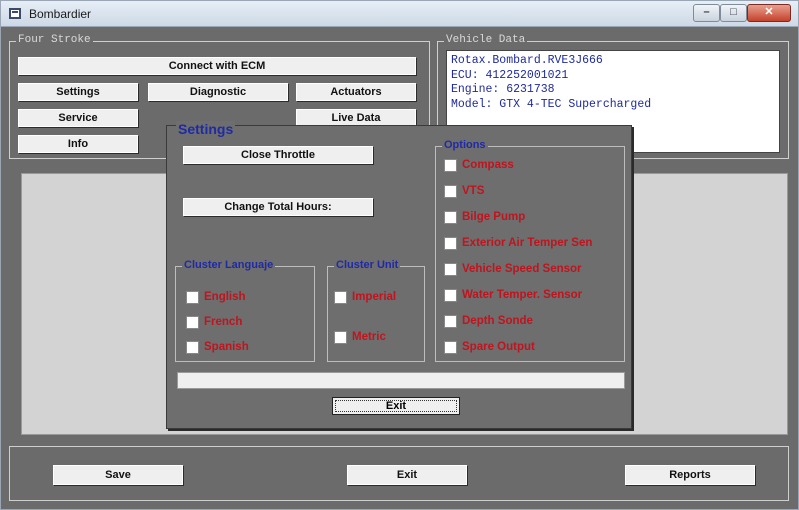  What do you see at coordinates (488, 165) in the screenshot?
I see `compass-label: Compass` at bounding box center [488, 165].